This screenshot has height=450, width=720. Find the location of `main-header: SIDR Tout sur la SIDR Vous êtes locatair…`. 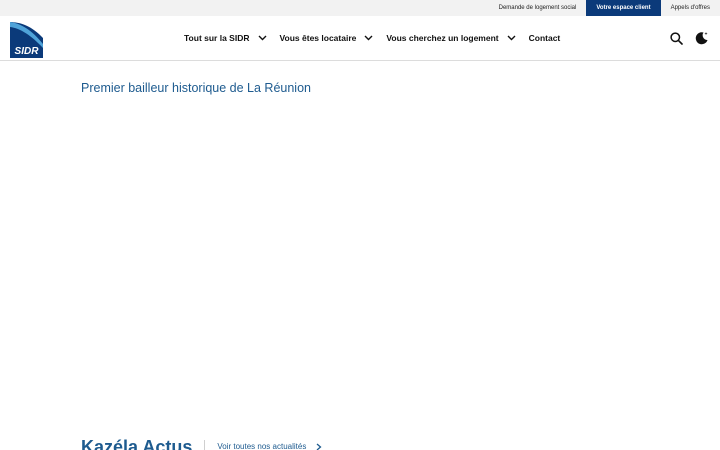

main-header: SIDR Tout sur la SIDR Vous êtes locatair… is located at coordinates (360, 38).